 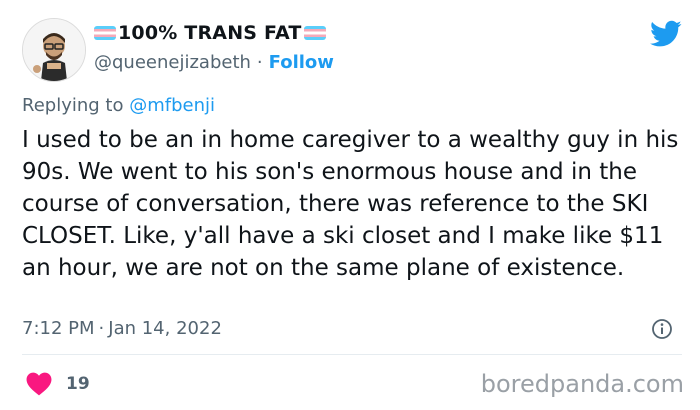 I want to click on handle-row: @queenejizabeth · Follow, so click(x=214, y=62).